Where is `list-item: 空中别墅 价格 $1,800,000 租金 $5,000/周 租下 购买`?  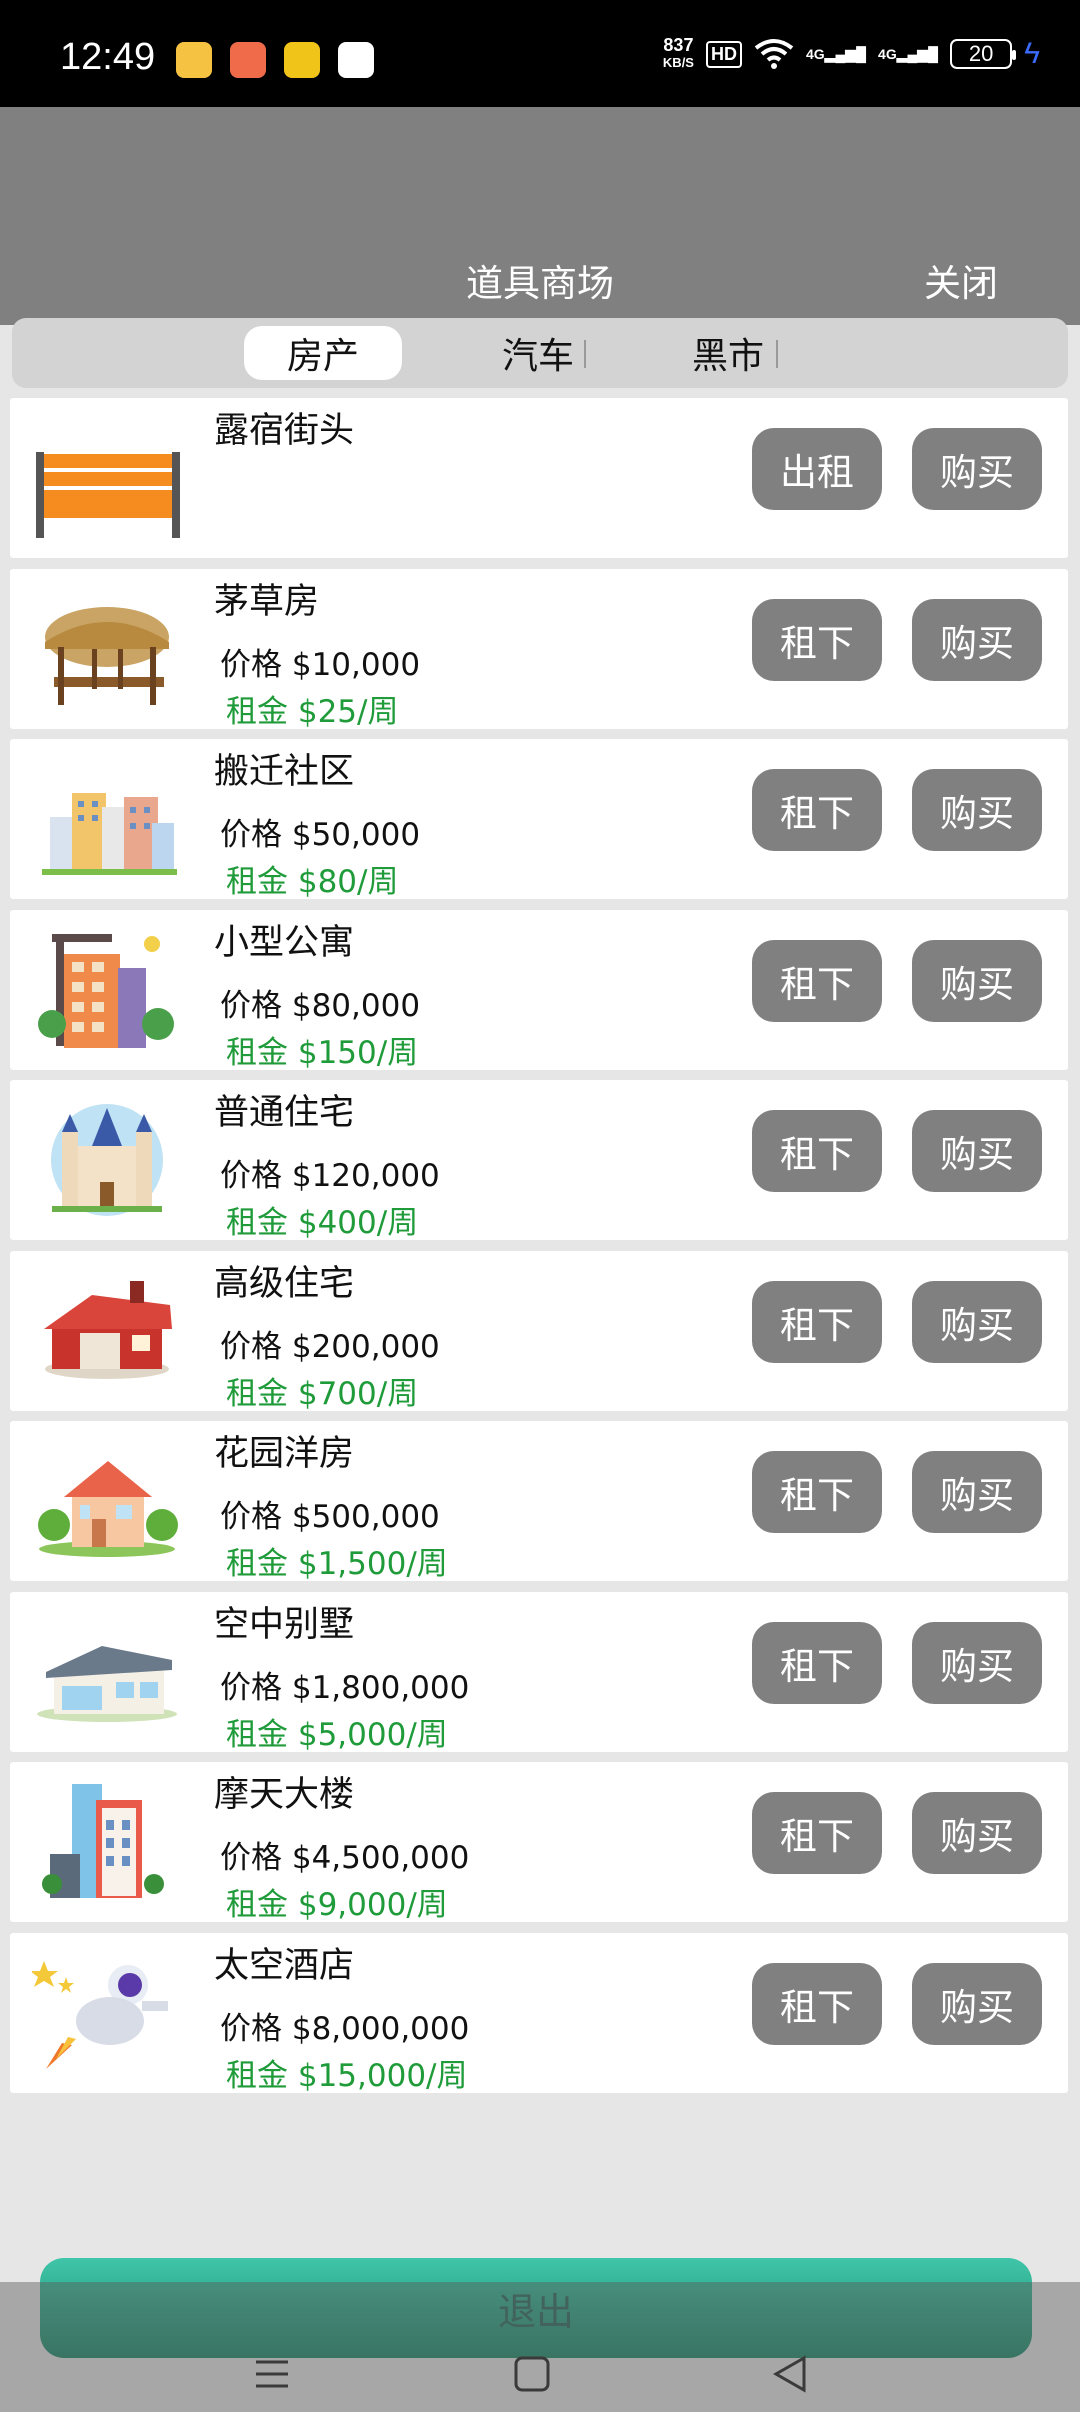
list-item: 空中别墅 价格 $1,800,000 租金 $5,000/周 租下 购买 is located at coordinates (539, 1672).